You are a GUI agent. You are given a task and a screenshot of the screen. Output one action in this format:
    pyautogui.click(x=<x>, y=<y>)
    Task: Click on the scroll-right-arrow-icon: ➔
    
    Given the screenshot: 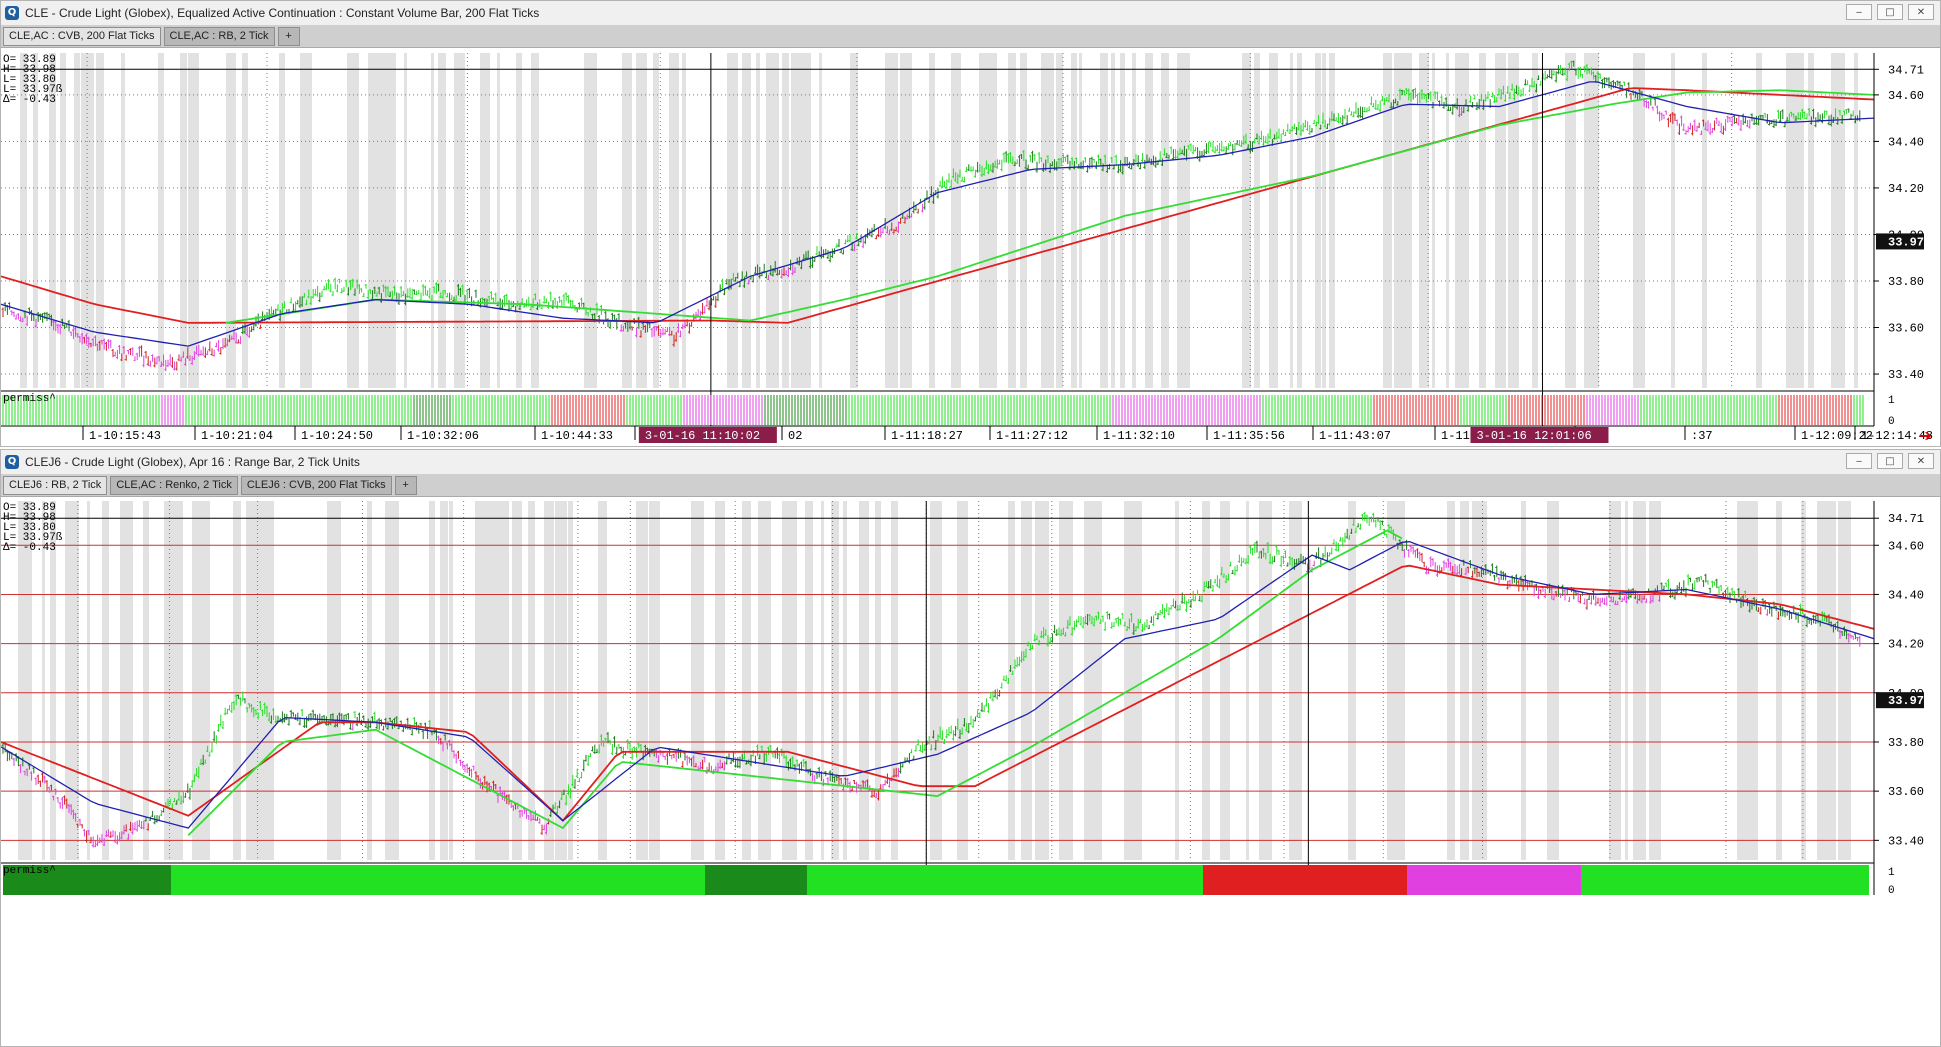 What is the action you would take?
    pyautogui.click(x=1925, y=435)
    